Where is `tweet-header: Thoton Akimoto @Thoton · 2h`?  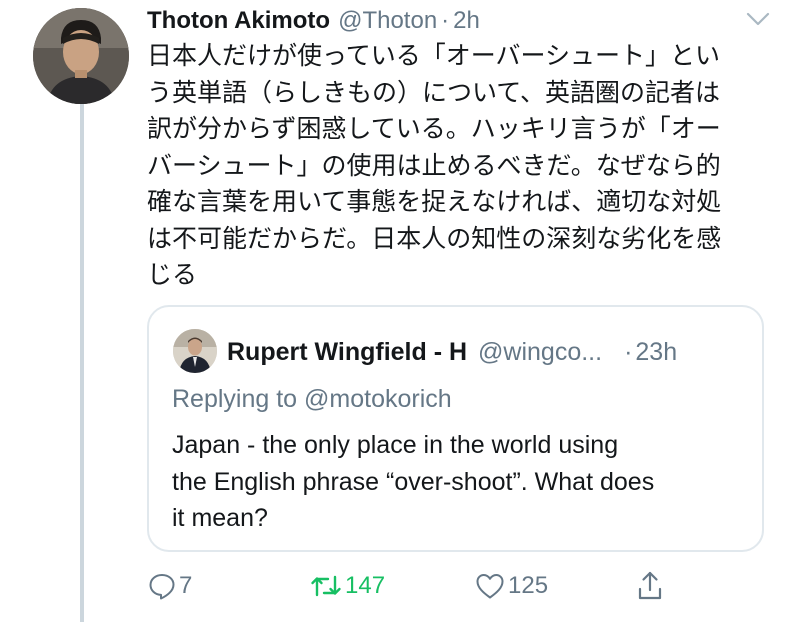 tweet-header: Thoton Akimoto @Thoton · 2h is located at coordinates (313, 21).